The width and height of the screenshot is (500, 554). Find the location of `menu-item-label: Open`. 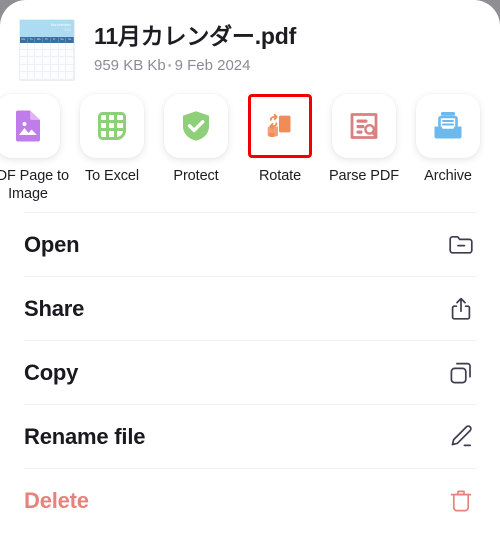

menu-item-label: Open is located at coordinates (52, 244).